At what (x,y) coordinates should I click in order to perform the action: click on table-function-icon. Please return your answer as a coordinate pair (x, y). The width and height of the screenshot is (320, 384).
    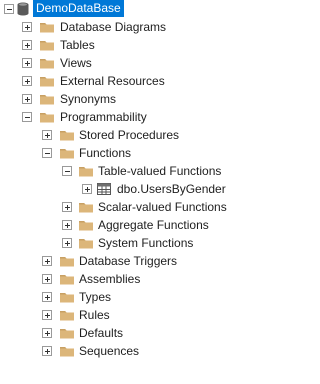
    Looking at the image, I should click on (104, 189).